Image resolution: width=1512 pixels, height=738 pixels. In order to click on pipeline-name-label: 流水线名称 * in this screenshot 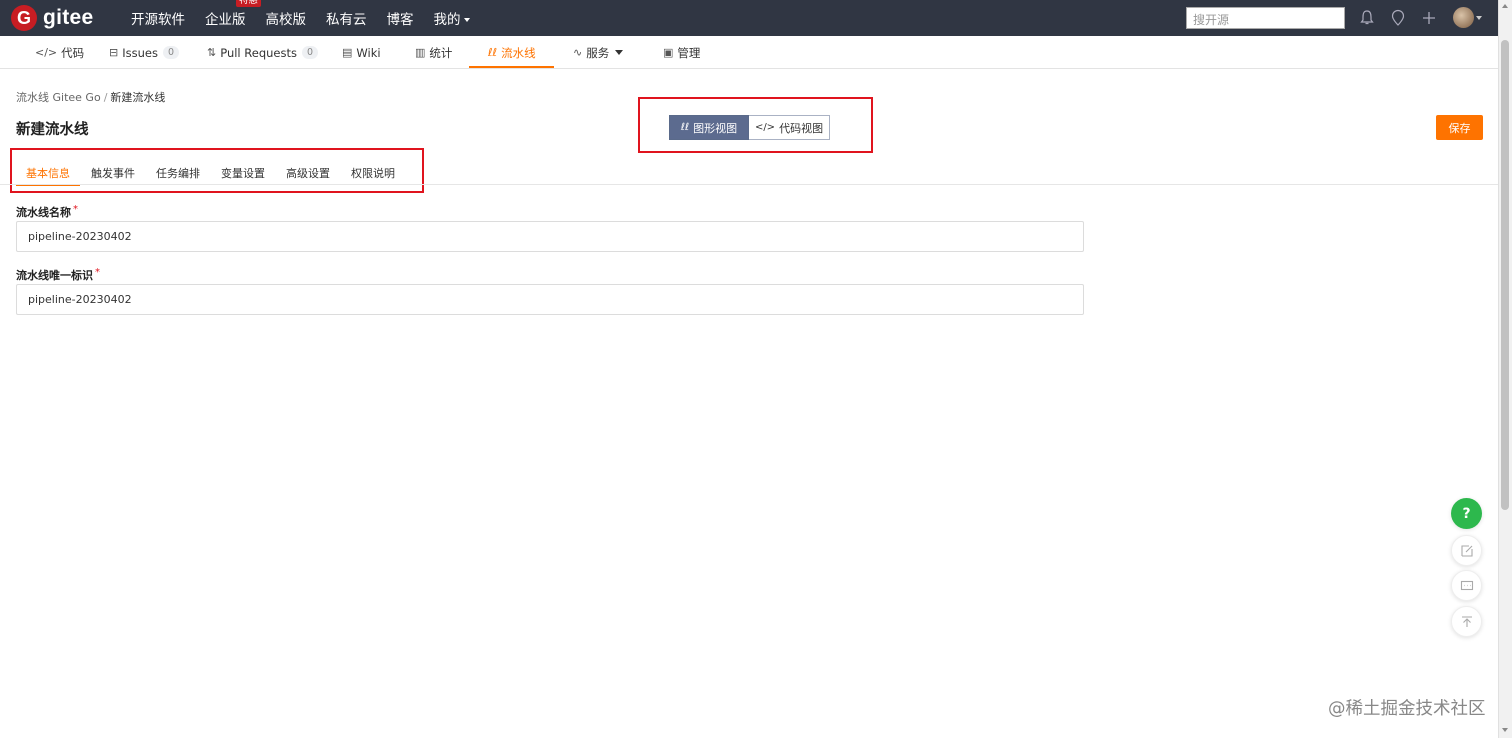, I will do `click(47, 212)`.